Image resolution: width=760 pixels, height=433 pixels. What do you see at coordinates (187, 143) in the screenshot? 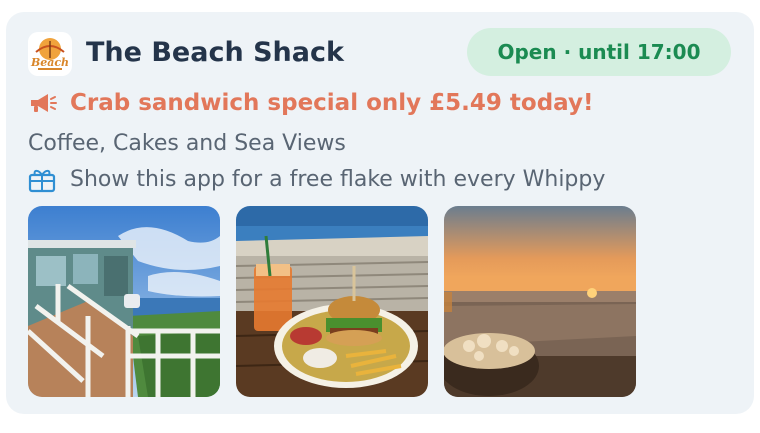
I see `venue-tagline: Coffee, Cakes and Sea Views` at bounding box center [187, 143].